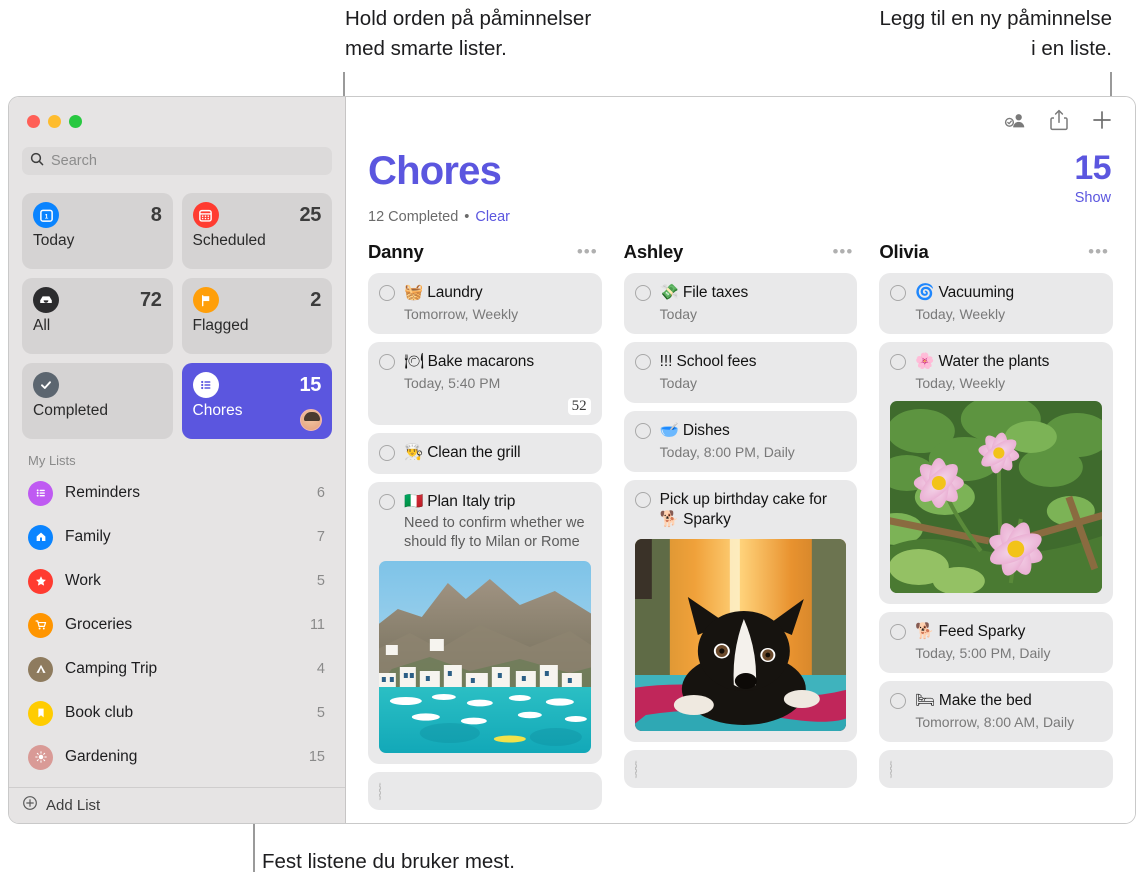  Describe the element at coordinates (1102, 120) in the screenshot. I see `add-icon` at that location.